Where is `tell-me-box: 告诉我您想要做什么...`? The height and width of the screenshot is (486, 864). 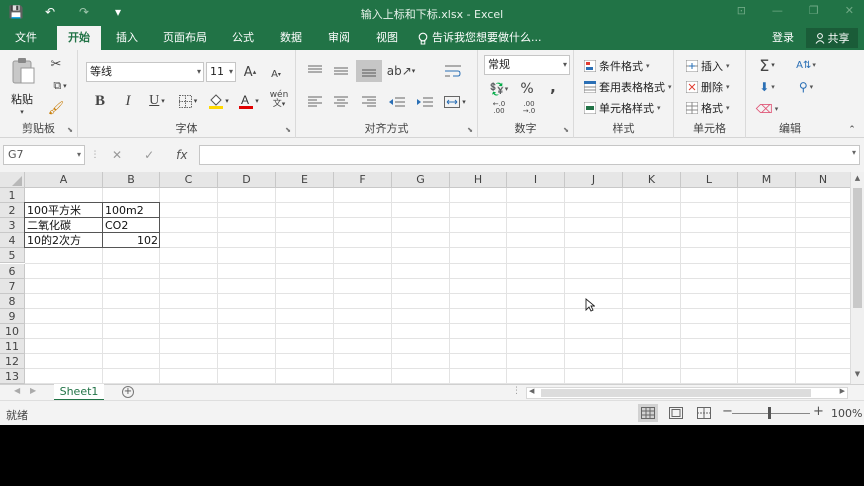 tell-me-box: 告诉我您想要做什么... is located at coordinates (480, 38).